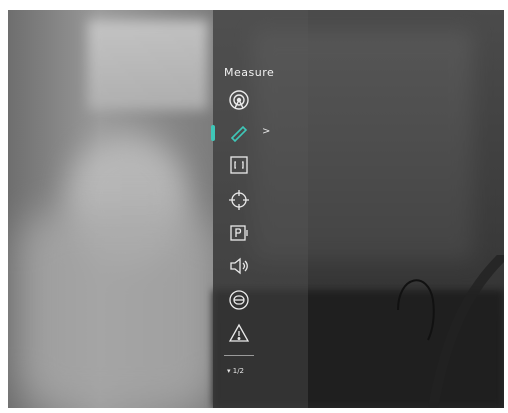 This screenshot has height=413, width=508. Describe the element at coordinates (239, 355) in the screenshot. I see `menu-divider` at that location.